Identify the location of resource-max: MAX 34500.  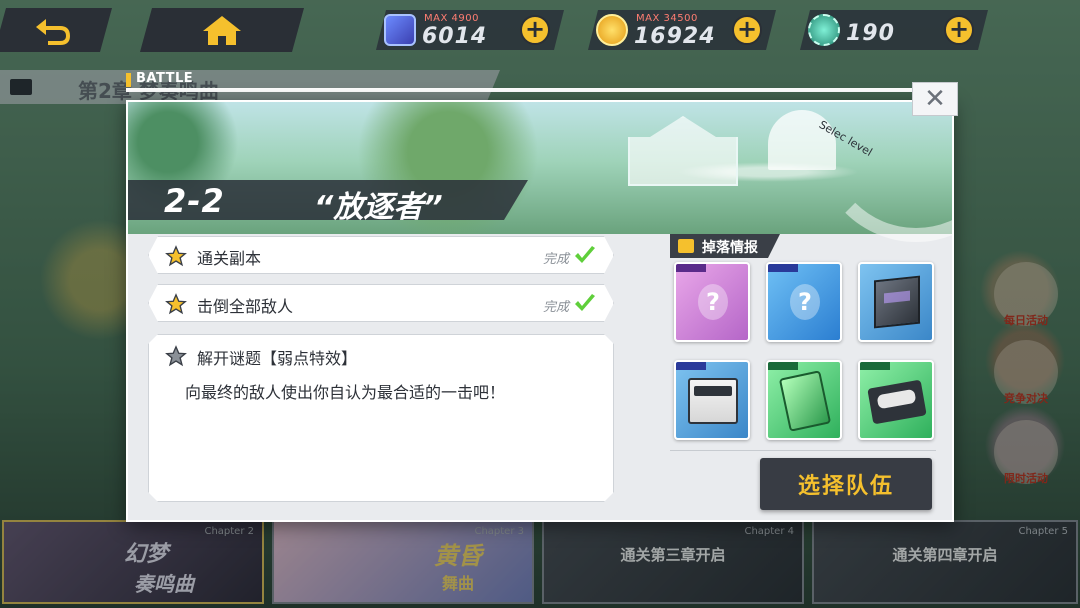
(667, 18).